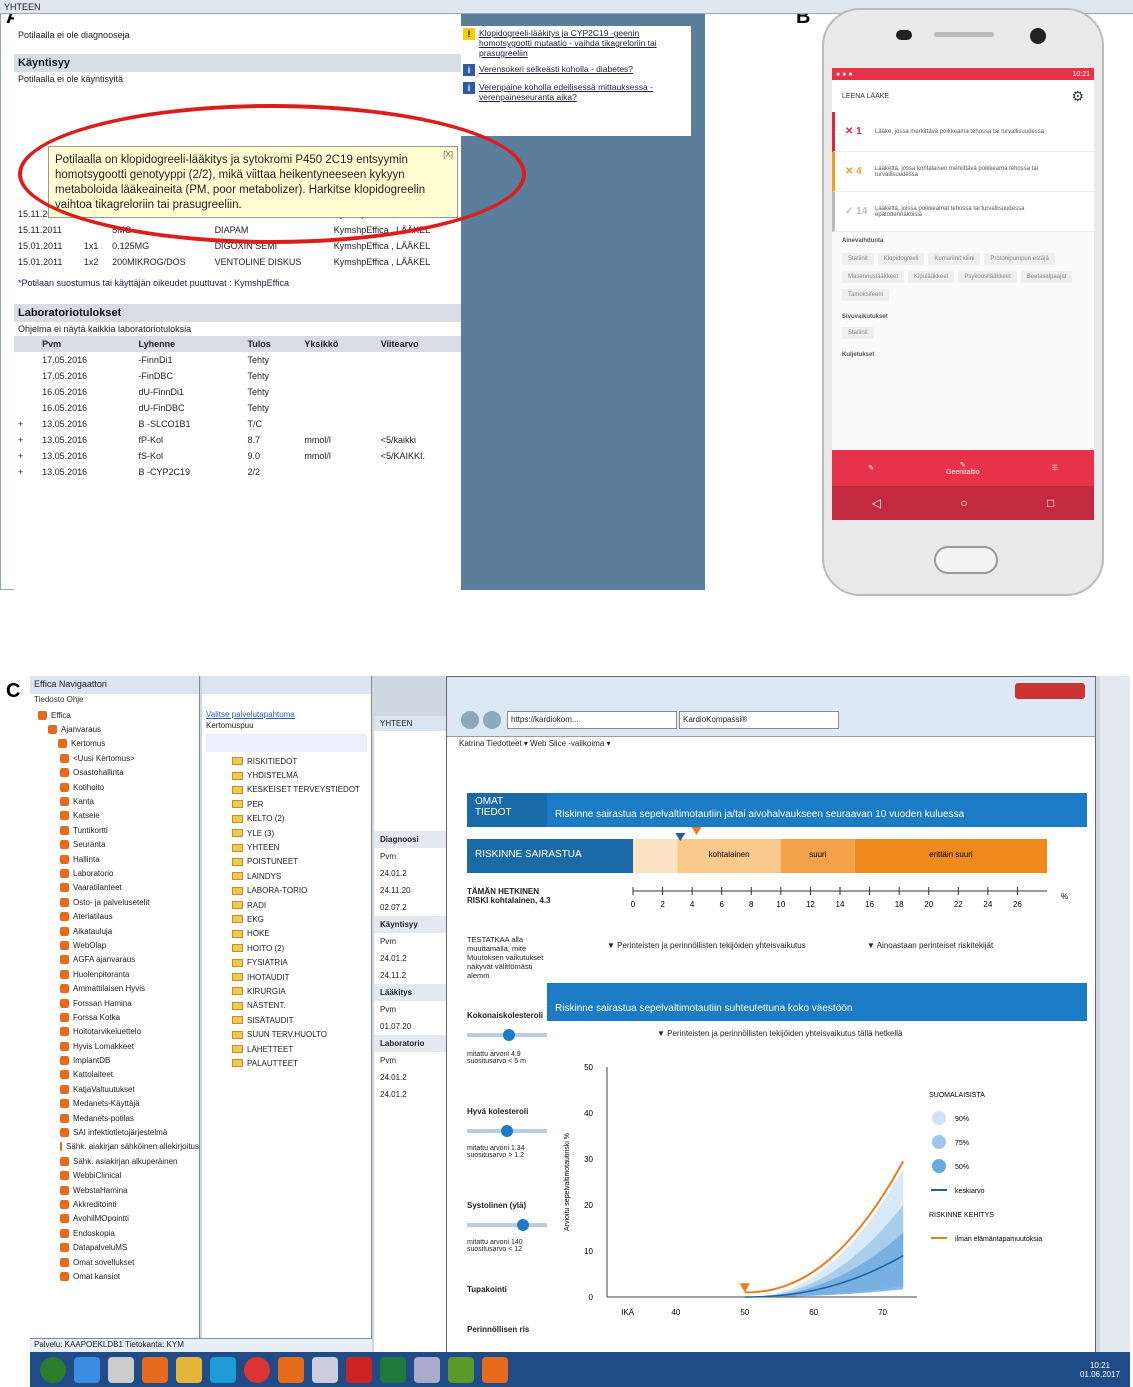 This screenshot has height=1387, width=1133. What do you see at coordinates (114, 1118) in the screenshot?
I see `navigator-item: Medanets-potilas` at bounding box center [114, 1118].